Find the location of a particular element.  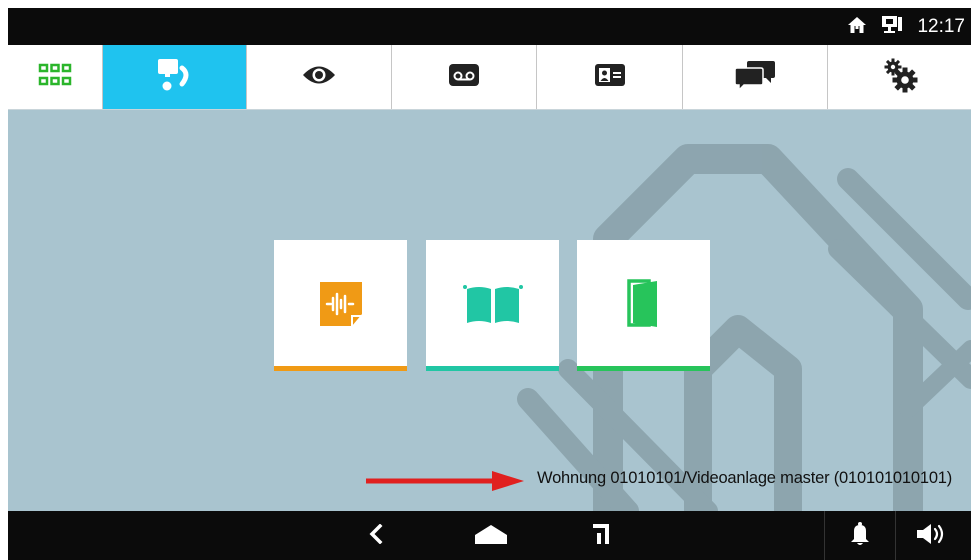

grid-icon is located at coordinates (55, 77).